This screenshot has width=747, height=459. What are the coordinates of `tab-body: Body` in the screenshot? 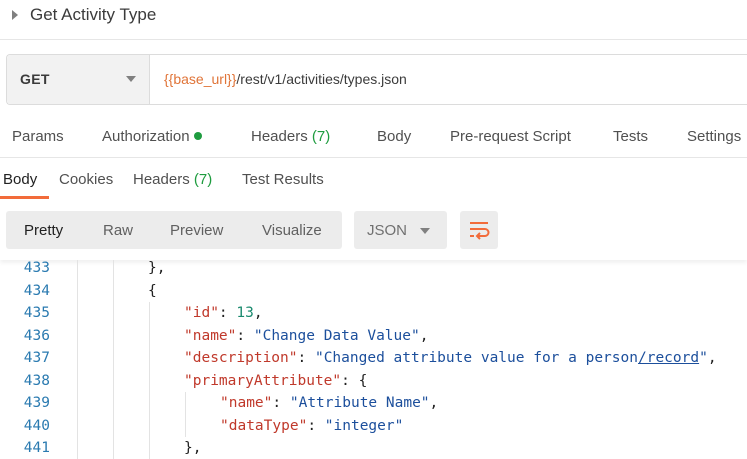 It's located at (394, 136).